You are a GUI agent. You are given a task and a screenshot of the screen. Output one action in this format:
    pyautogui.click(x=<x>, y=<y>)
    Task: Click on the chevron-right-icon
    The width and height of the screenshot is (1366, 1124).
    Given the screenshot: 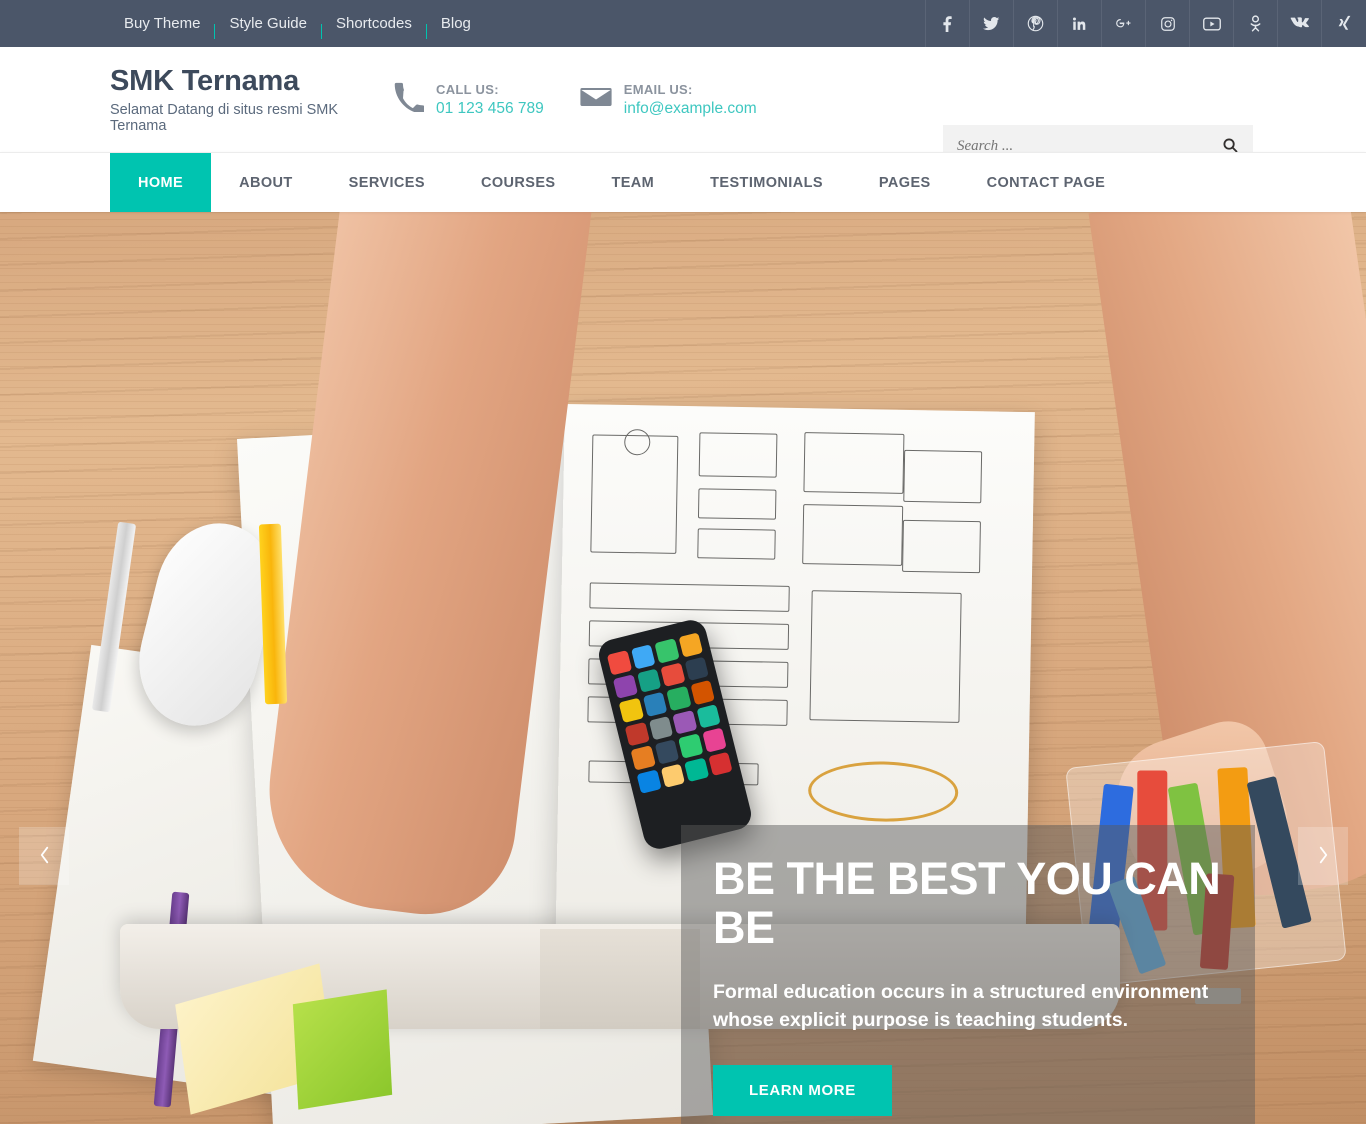 What is the action you would take?
    pyautogui.click(x=1323, y=856)
    